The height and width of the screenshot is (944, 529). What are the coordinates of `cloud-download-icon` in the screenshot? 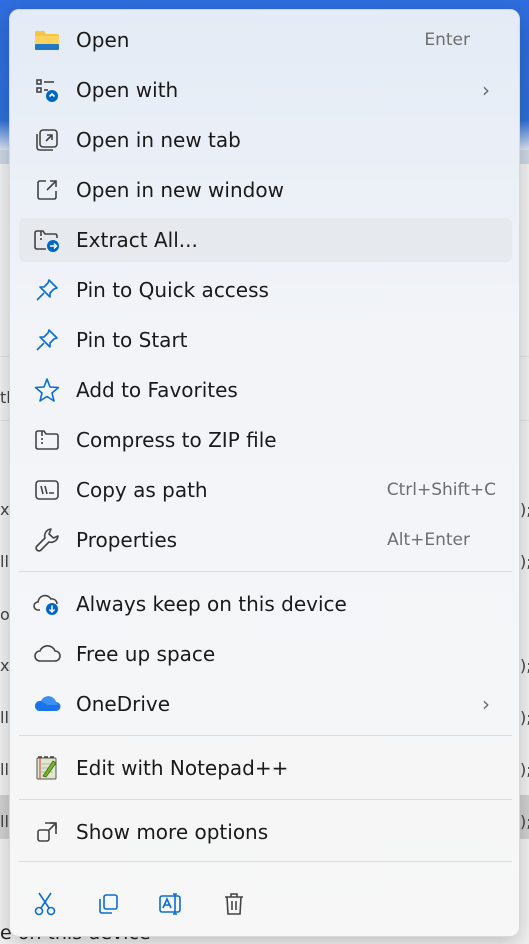 It's located at (47, 604).